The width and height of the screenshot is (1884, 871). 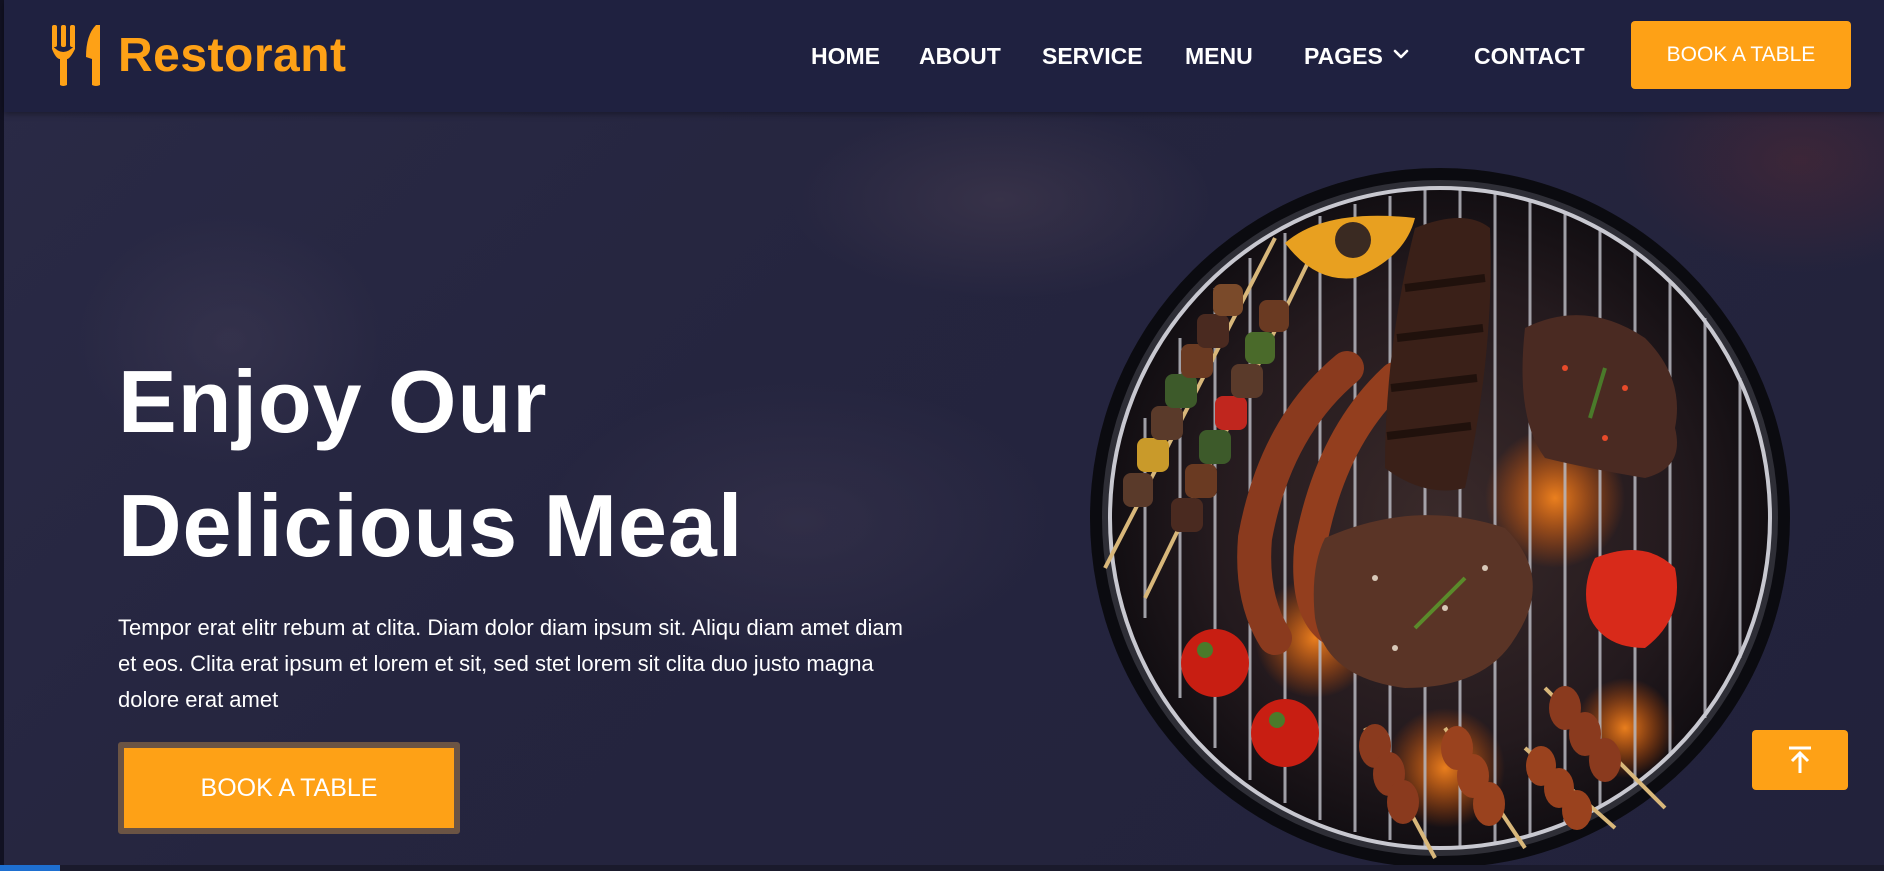 What do you see at coordinates (1092, 56) in the screenshot?
I see `nav-service: SERVICE` at bounding box center [1092, 56].